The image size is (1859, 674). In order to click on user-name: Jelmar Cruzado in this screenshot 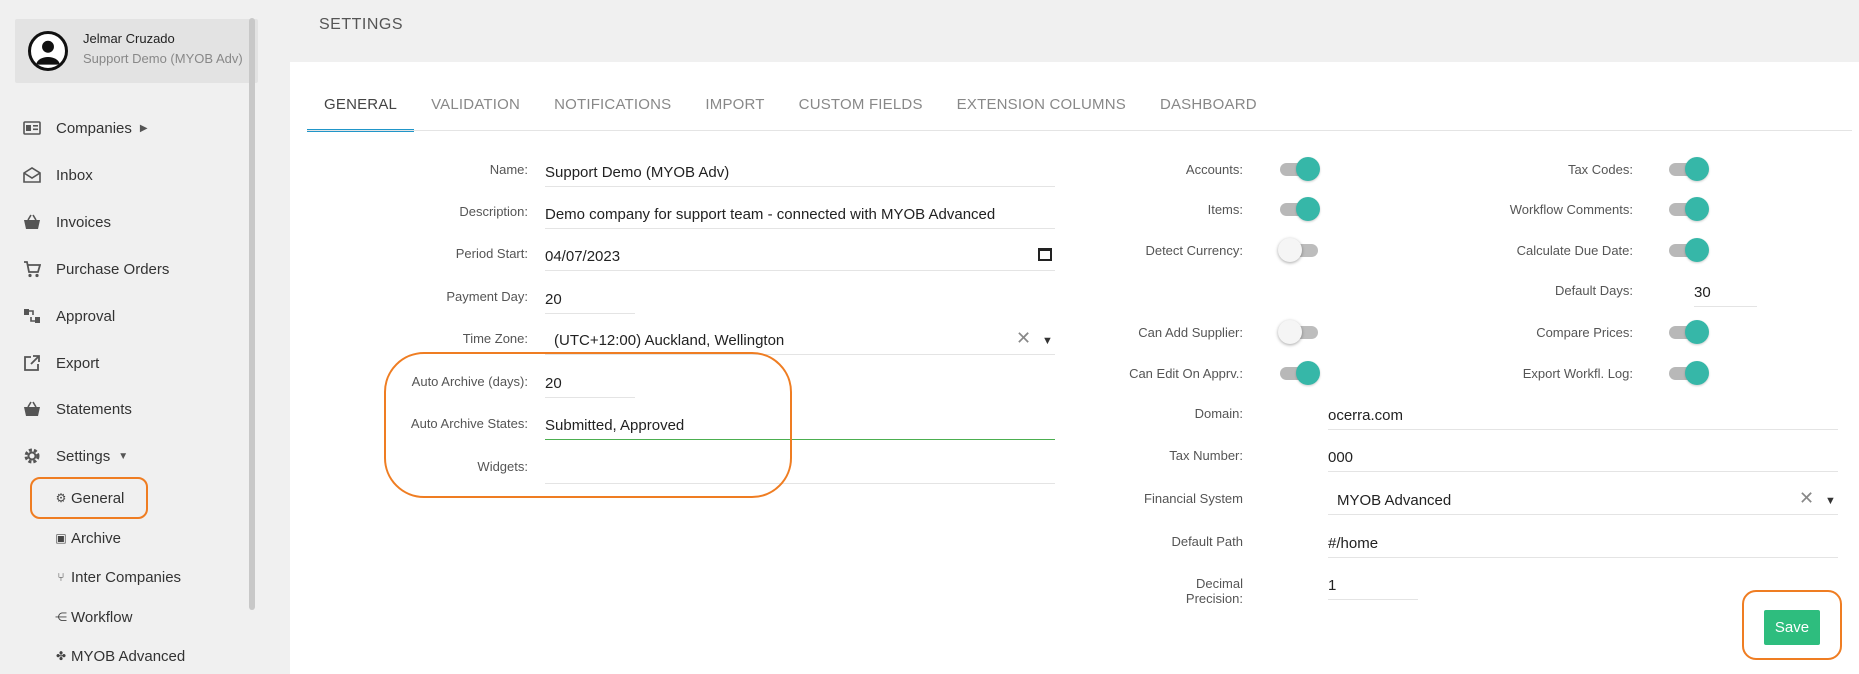, I will do `click(129, 38)`.